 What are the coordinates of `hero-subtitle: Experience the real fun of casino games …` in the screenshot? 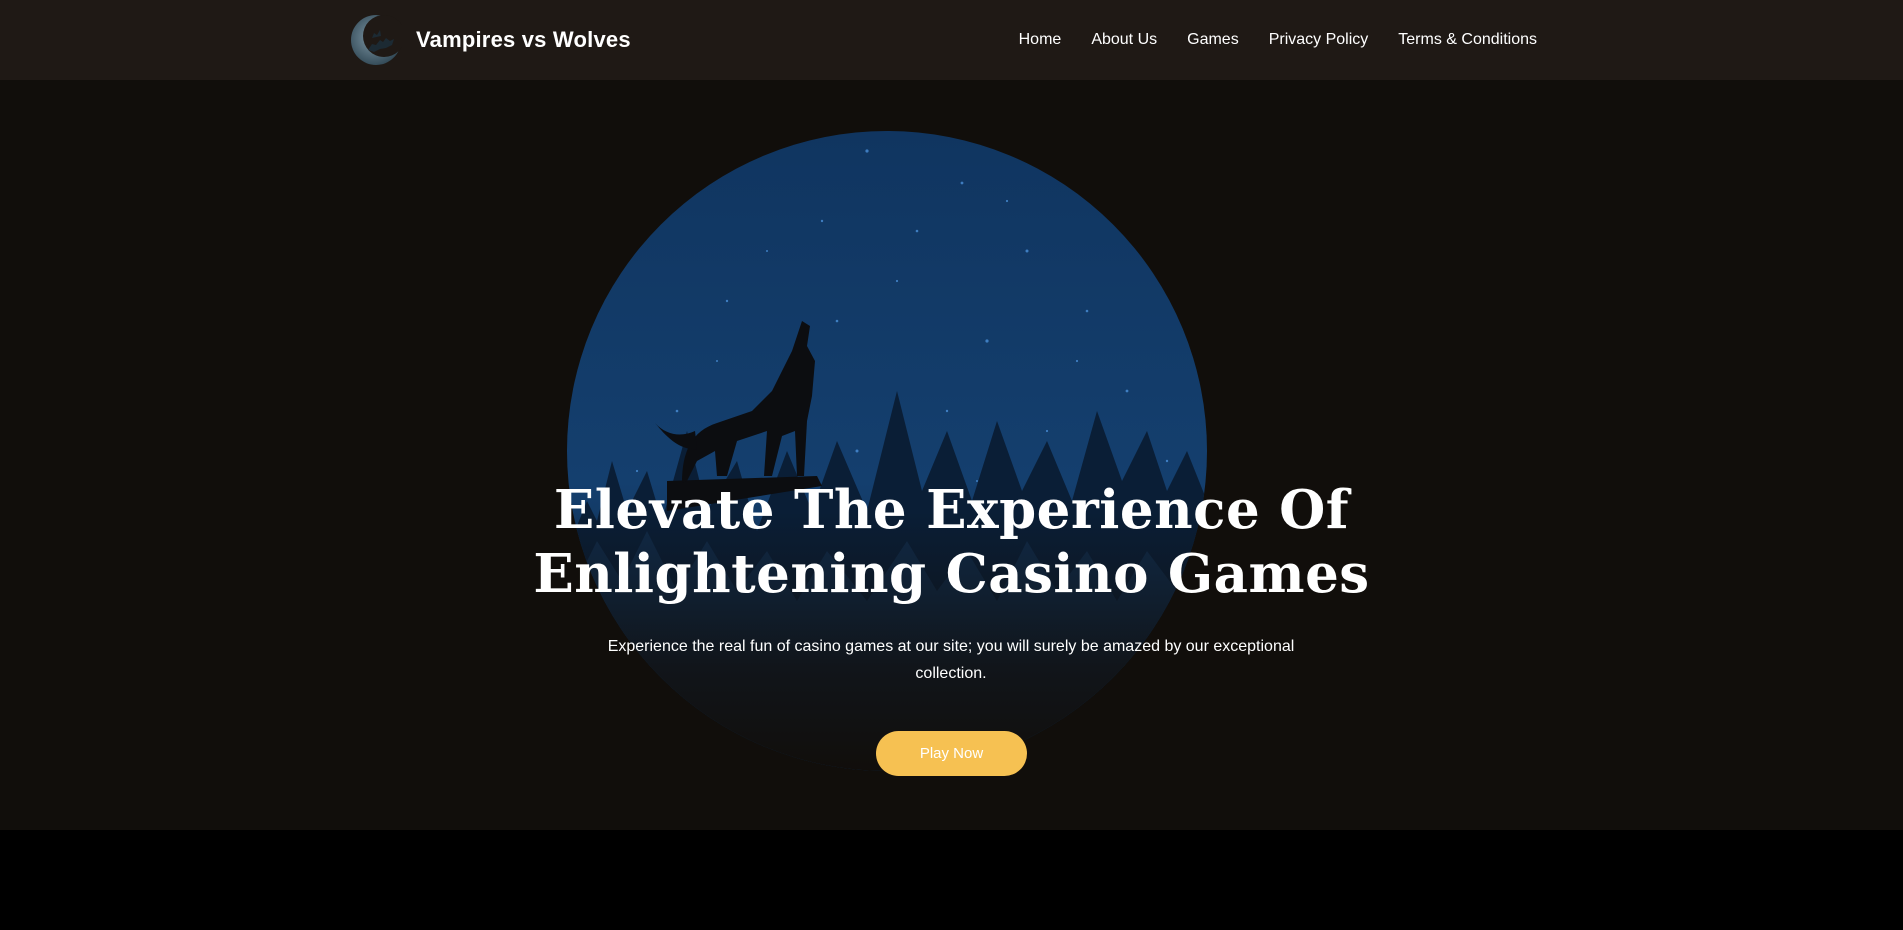 It's located at (951, 660).